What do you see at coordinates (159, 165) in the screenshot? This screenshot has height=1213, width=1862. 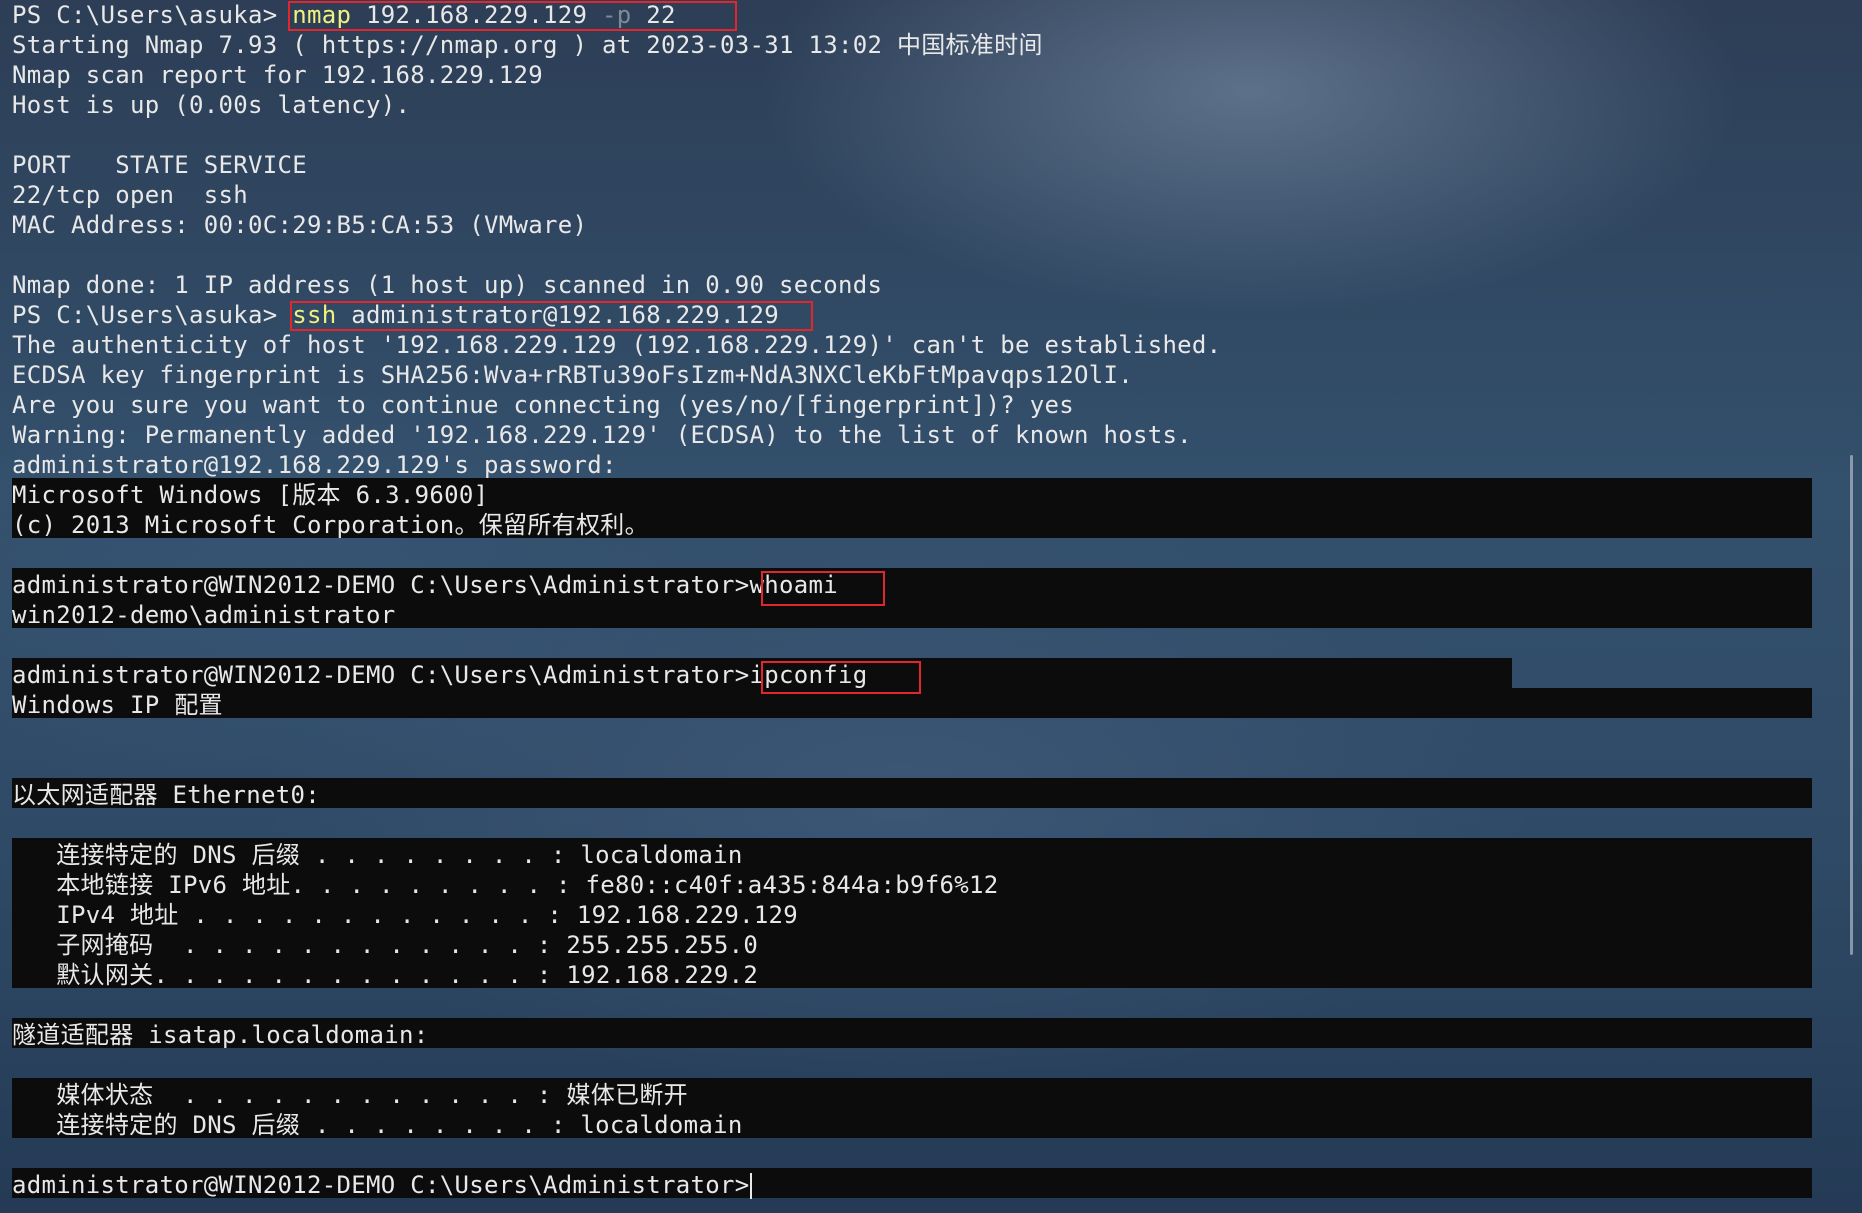 I see `output-line: PORT STATE SERVICE` at bounding box center [159, 165].